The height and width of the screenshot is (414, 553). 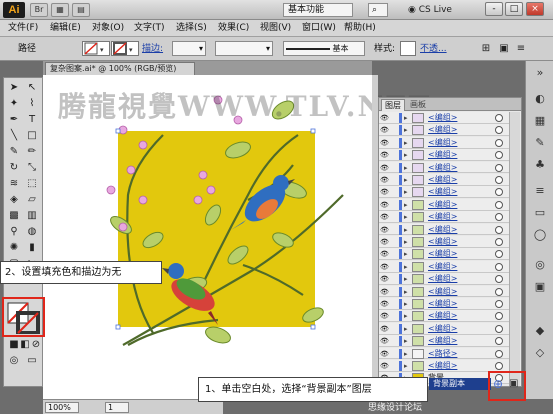 I want to click on appearance-panel-icon: ◎, so click(x=540, y=265).